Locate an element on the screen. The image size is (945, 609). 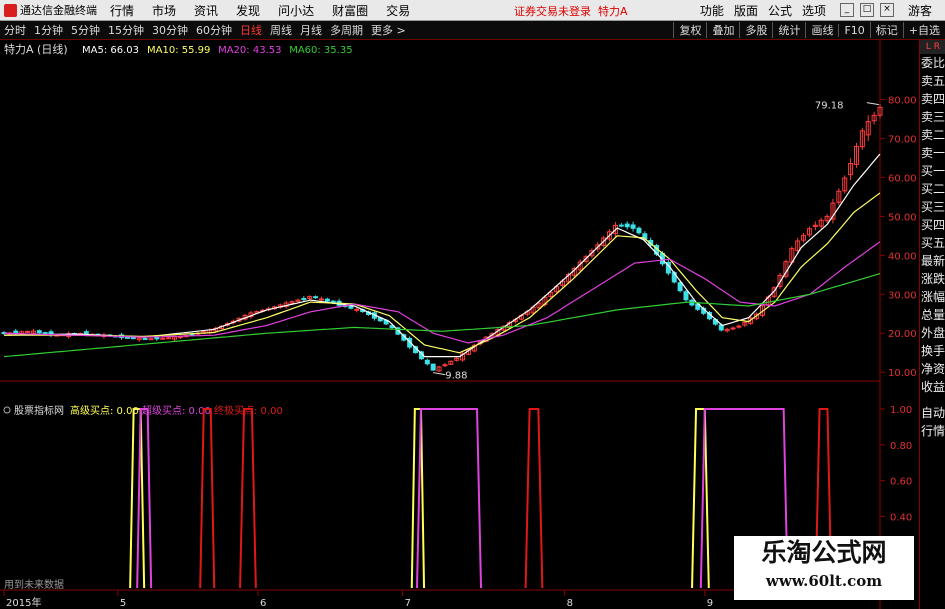
side-tab-auto: 自动 is located at coordinates (932, 413).